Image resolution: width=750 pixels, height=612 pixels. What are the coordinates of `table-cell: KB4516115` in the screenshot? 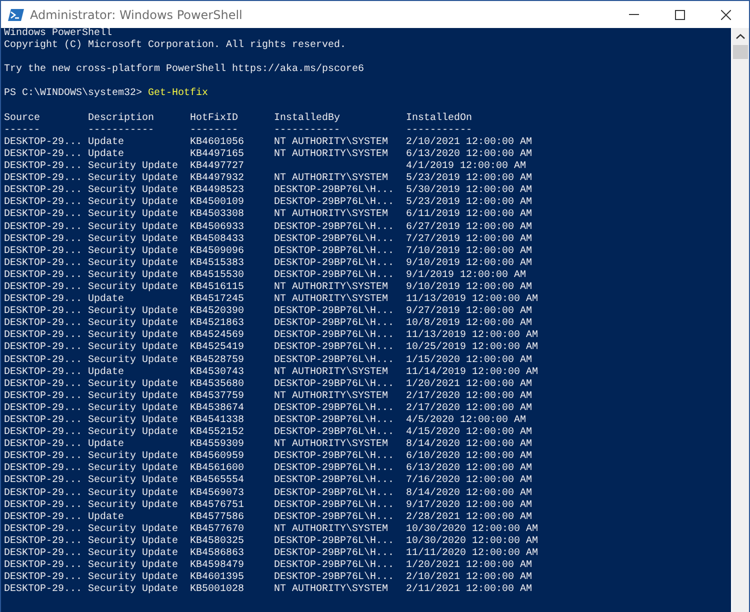 It's located at (217, 287).